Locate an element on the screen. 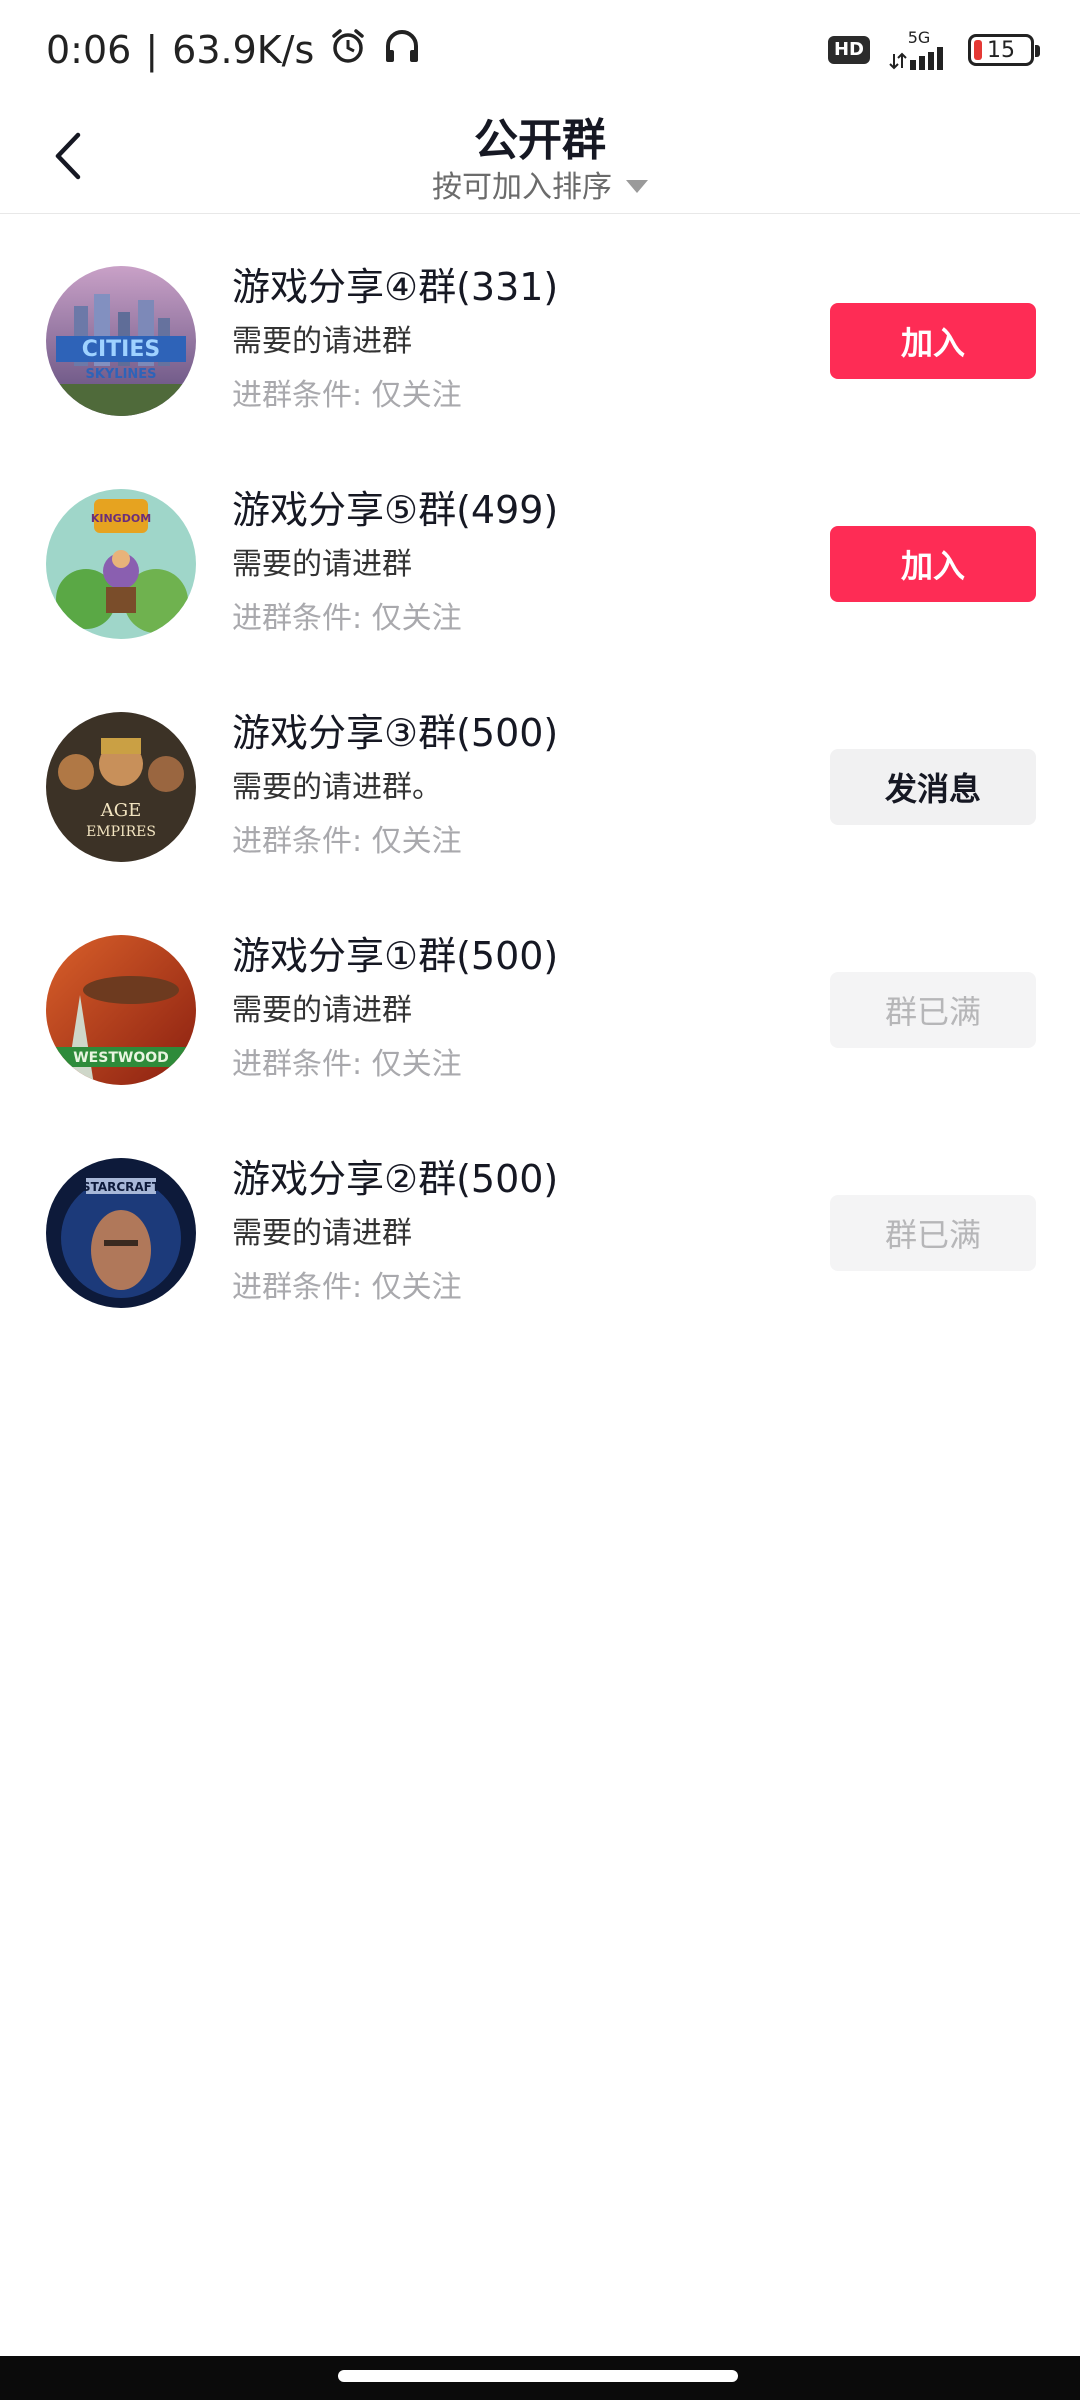 This screenshot has height=2400, width=1080. page-header: 公开群 按可加入排序 is located at coordinates (540, 157).